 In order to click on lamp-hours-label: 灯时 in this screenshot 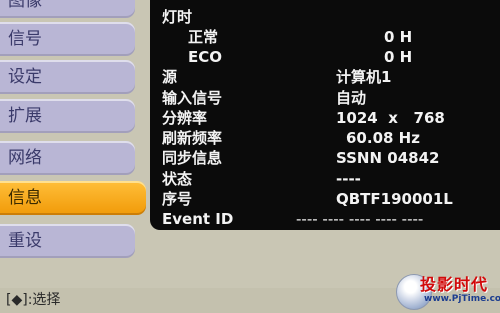, I will do `click(177, 17)`.